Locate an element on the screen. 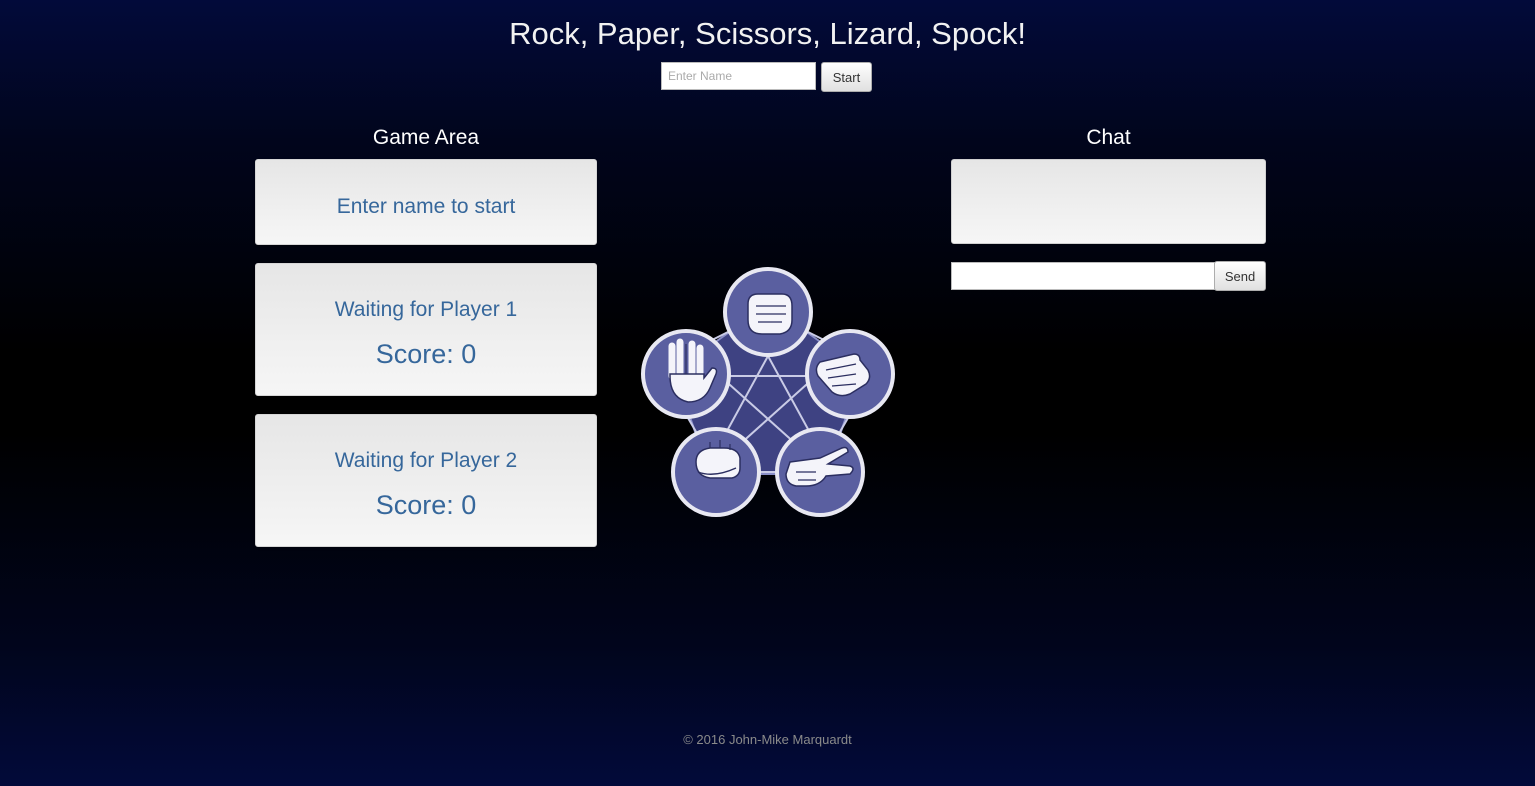 This screenshot has width=1535, height=786. player-1-score: Score: 0 is located at coordinates (426, 354).